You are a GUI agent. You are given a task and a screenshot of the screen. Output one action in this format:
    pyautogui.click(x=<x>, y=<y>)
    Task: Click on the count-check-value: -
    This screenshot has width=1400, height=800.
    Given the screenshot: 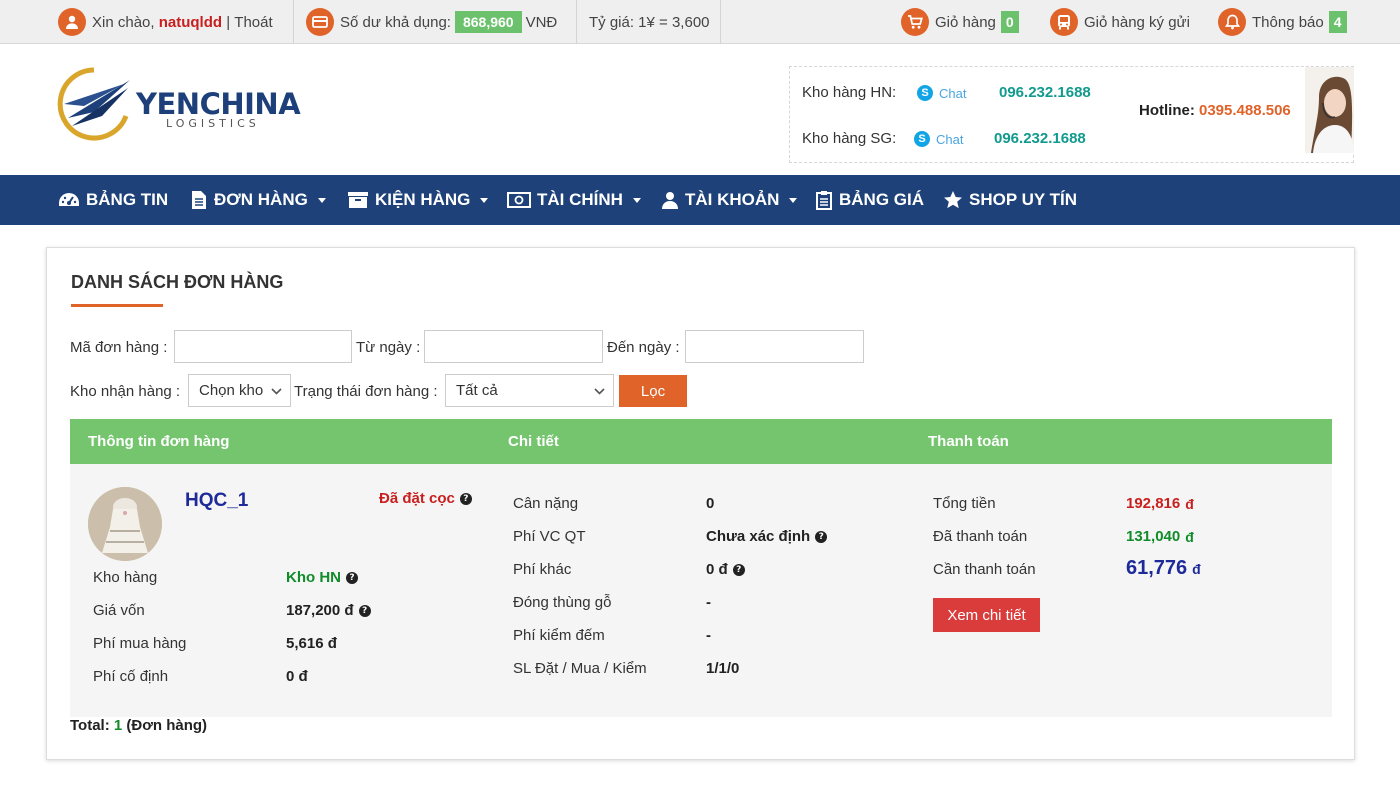 What is the action you would take?
    pyautogui.click(x=708, y=635)
    